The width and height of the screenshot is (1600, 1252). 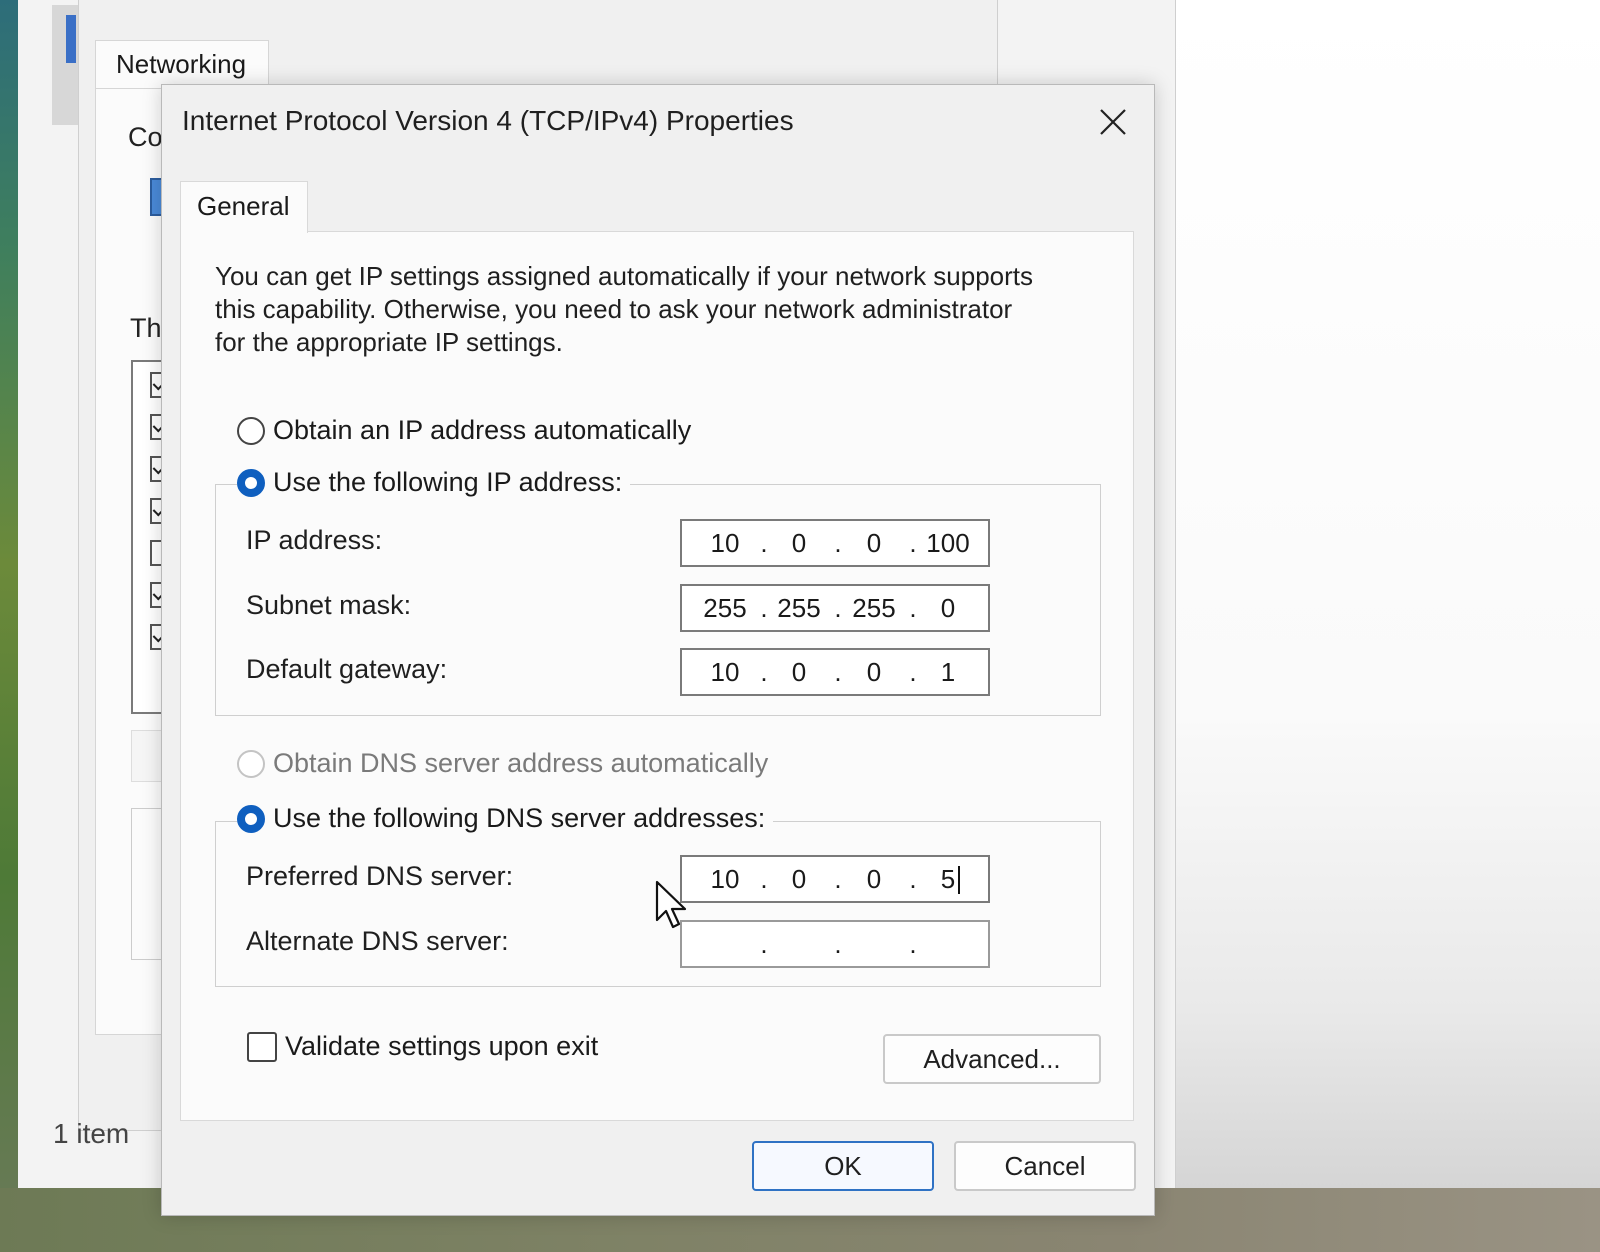 I want to click on ip-octet: 5, so click(x=948, y=879).